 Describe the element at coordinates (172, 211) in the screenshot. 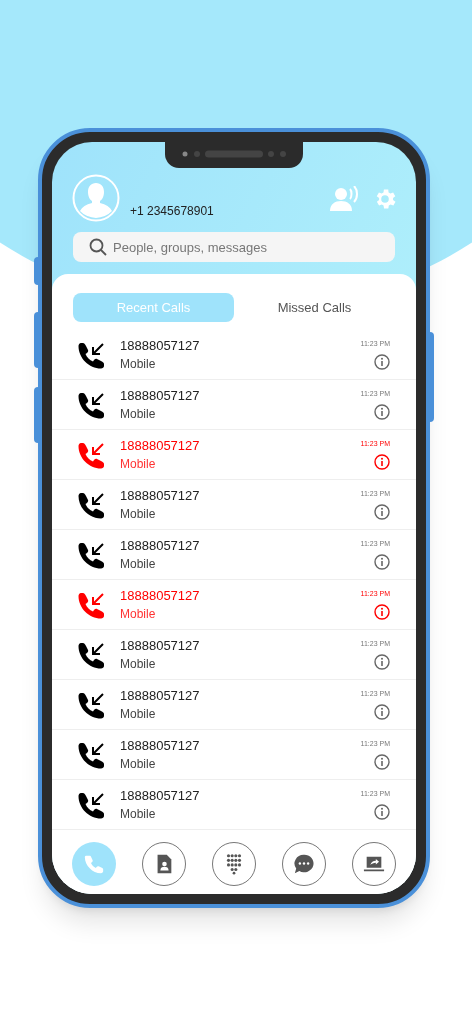

I see `phone-number: +1 2345678901` at that location.